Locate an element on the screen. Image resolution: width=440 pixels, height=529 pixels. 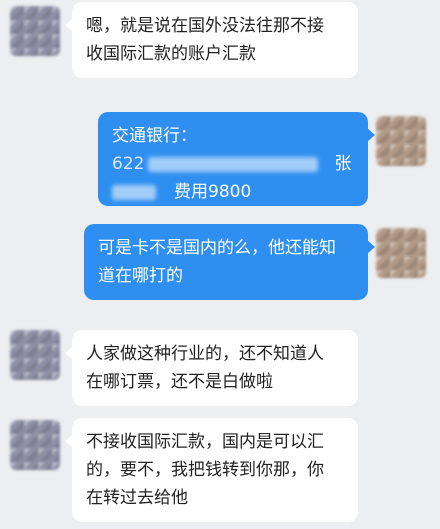
message-text-line: 人家做这种行业的，还不知道人 is located at coordinates (205, 354).